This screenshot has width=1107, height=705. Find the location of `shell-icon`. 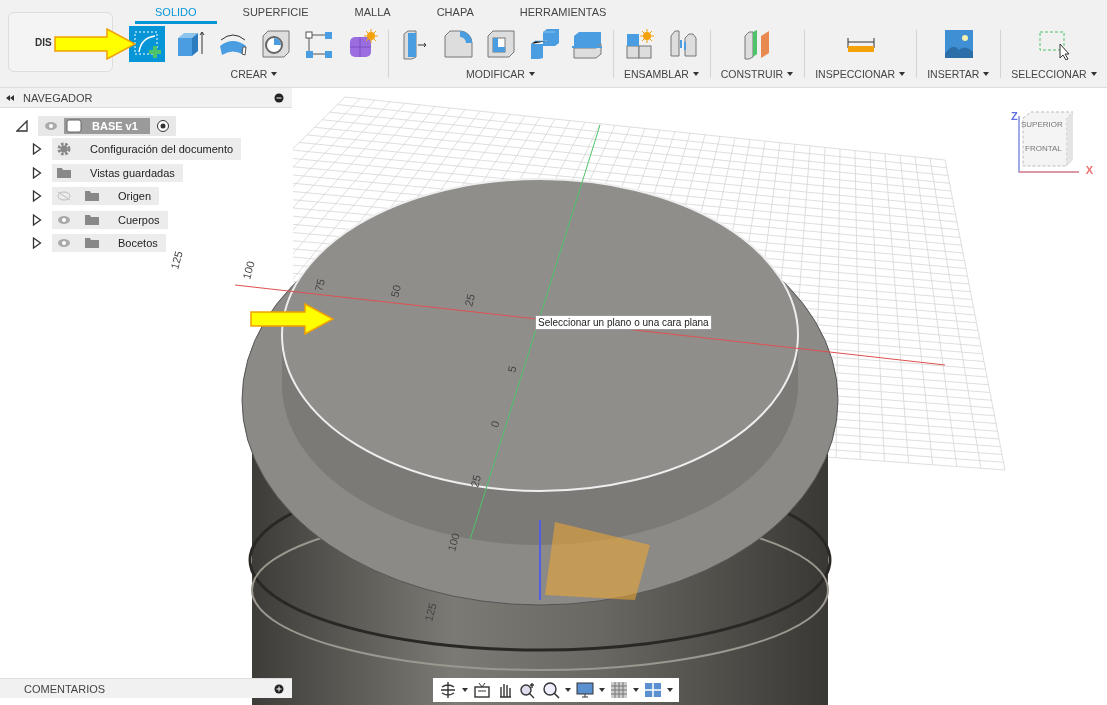

shell-icon is located at coordinates (501, 44).